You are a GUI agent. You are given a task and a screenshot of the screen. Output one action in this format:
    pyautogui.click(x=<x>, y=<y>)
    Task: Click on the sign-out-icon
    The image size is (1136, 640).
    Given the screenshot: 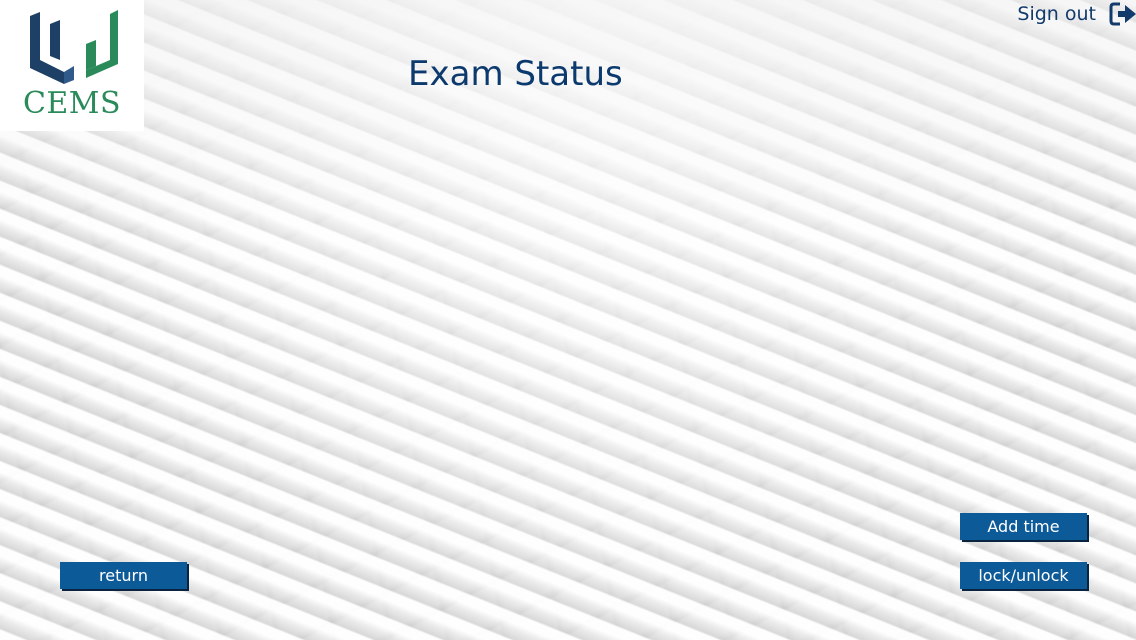 What is the action you would take?
    pyautogui.click(x=1122, y=14)
    